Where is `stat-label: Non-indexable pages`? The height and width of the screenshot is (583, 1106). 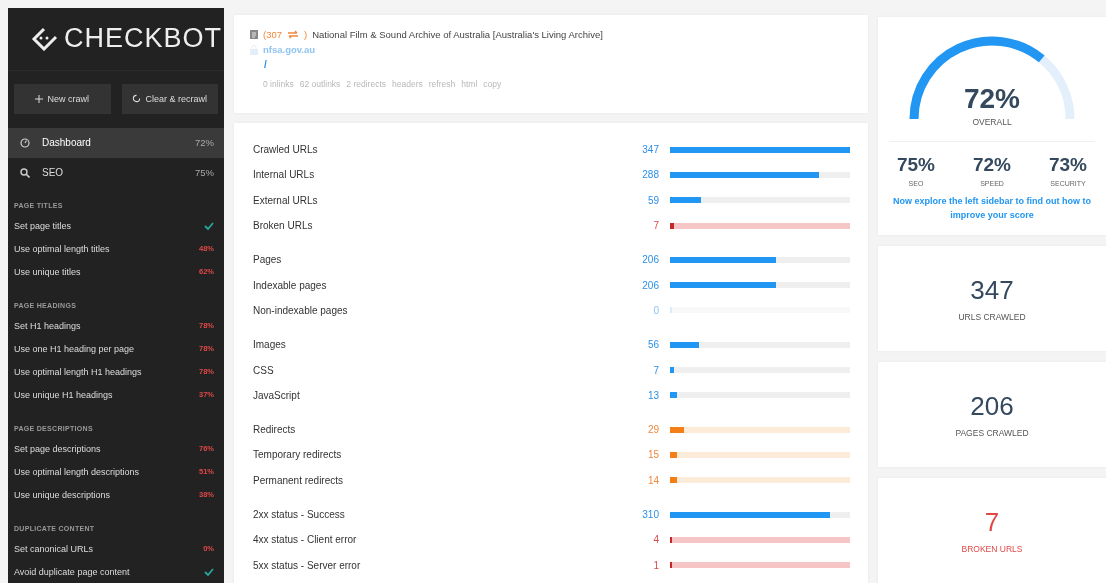 stat-label: Non-indexable pages is located at coordinates (301, 310).